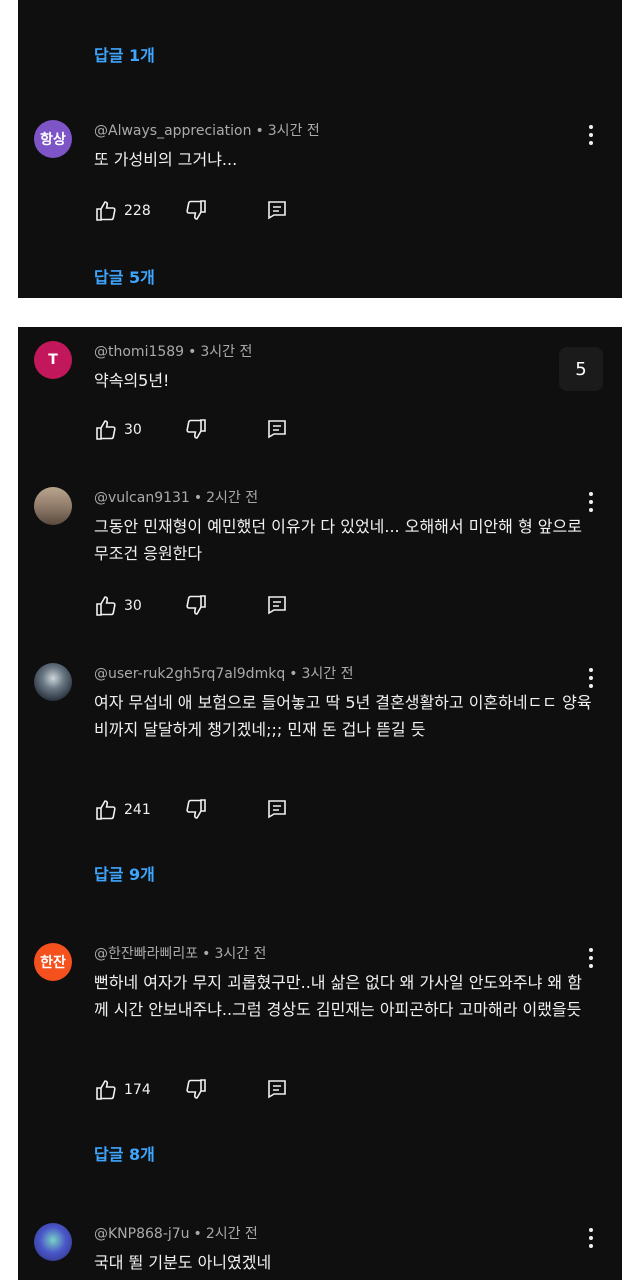 The height and width of the screenshot is (1280, 640). I want to click on comment-author: @KNP868-j7u, so click(142, 1234).